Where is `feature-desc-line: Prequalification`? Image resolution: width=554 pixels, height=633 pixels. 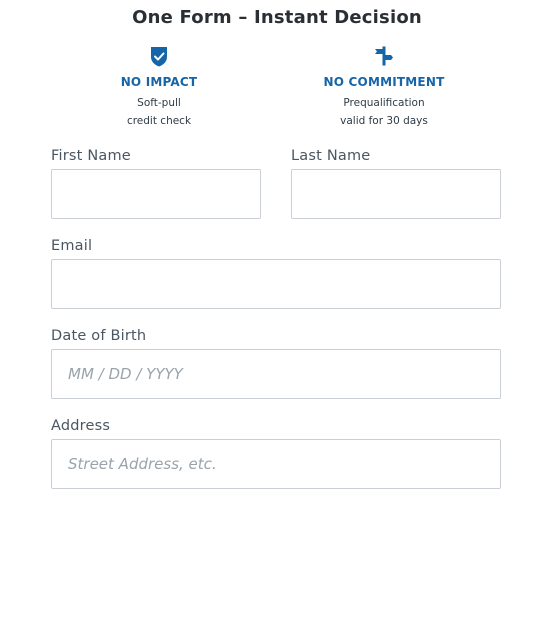
feature-desc-line: Prequalification is located at coordinates (384, 103).